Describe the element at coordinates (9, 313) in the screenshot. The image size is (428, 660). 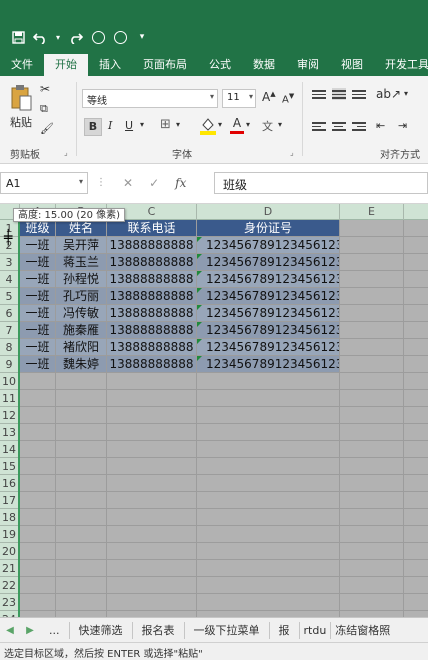
I see `row-header: 6` at that location.